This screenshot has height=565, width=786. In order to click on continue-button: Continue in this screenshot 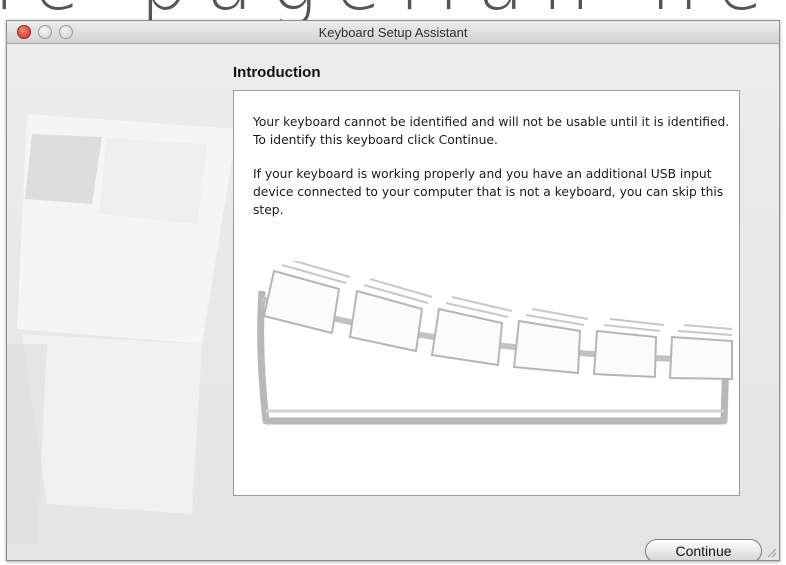, I will do `click(703, 549)`.